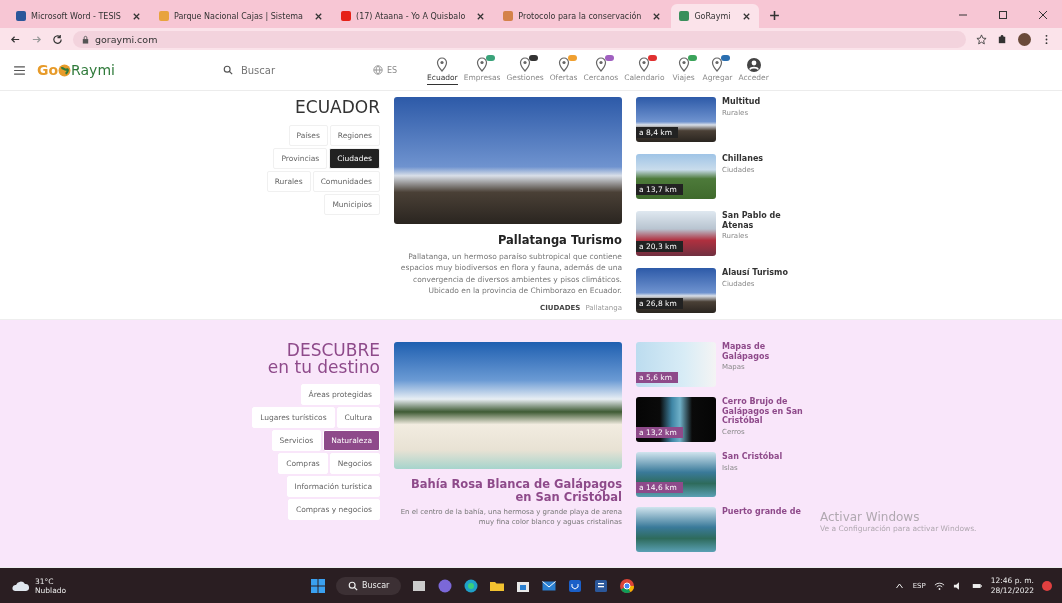 Image resolution: width=1062 pixels, height=603 pixels. What do you see at coordinates (627, 585) in the screenshot?
I see `chrome-icon` at bounding box center [627, 585].